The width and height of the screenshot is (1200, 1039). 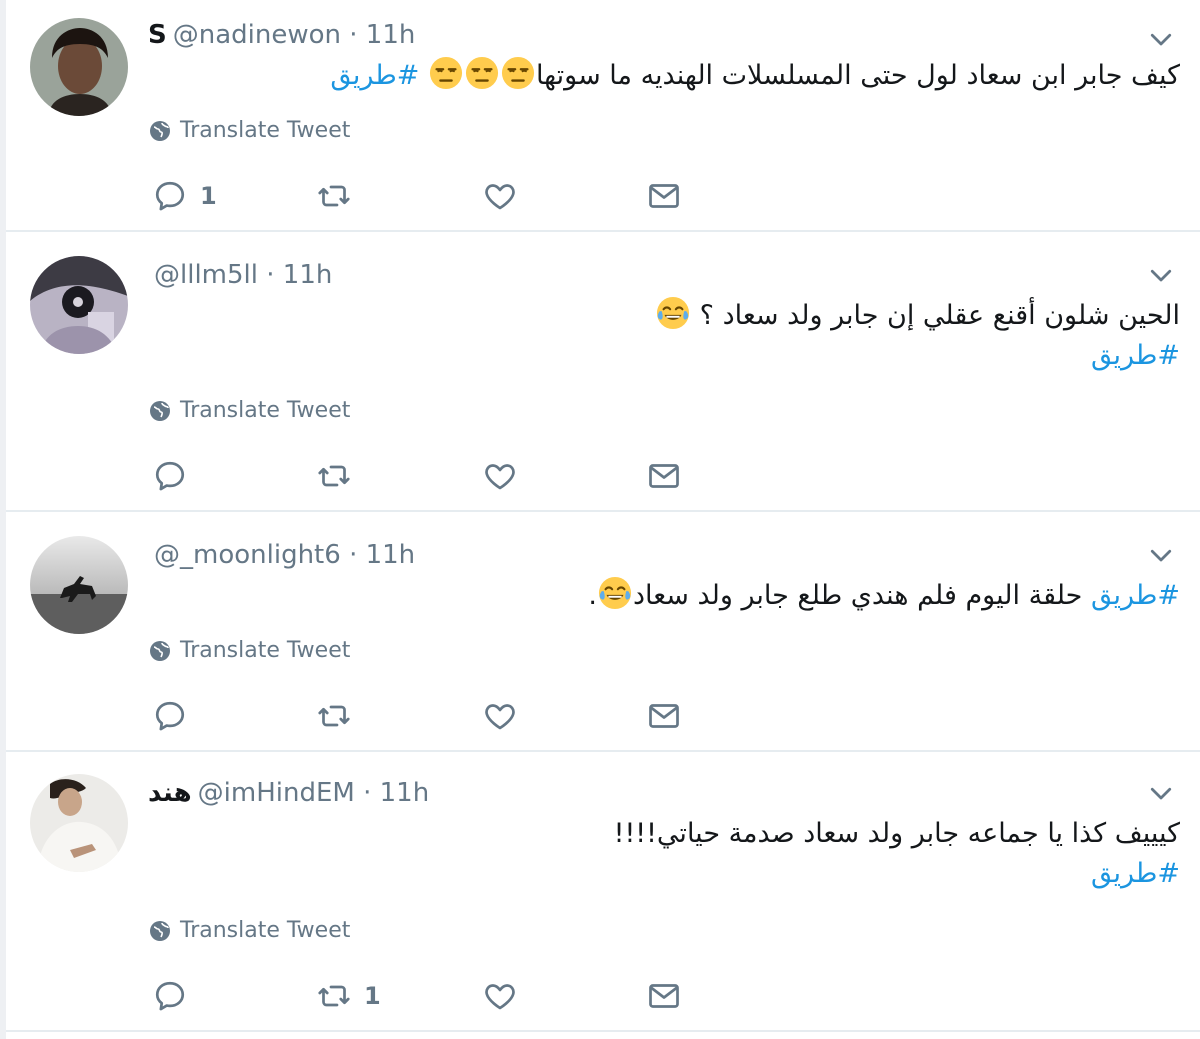 What do you see at coordinates (208, 196) in the screenshot?
I see `reply-count: 1` at bounding box center [208, 196].